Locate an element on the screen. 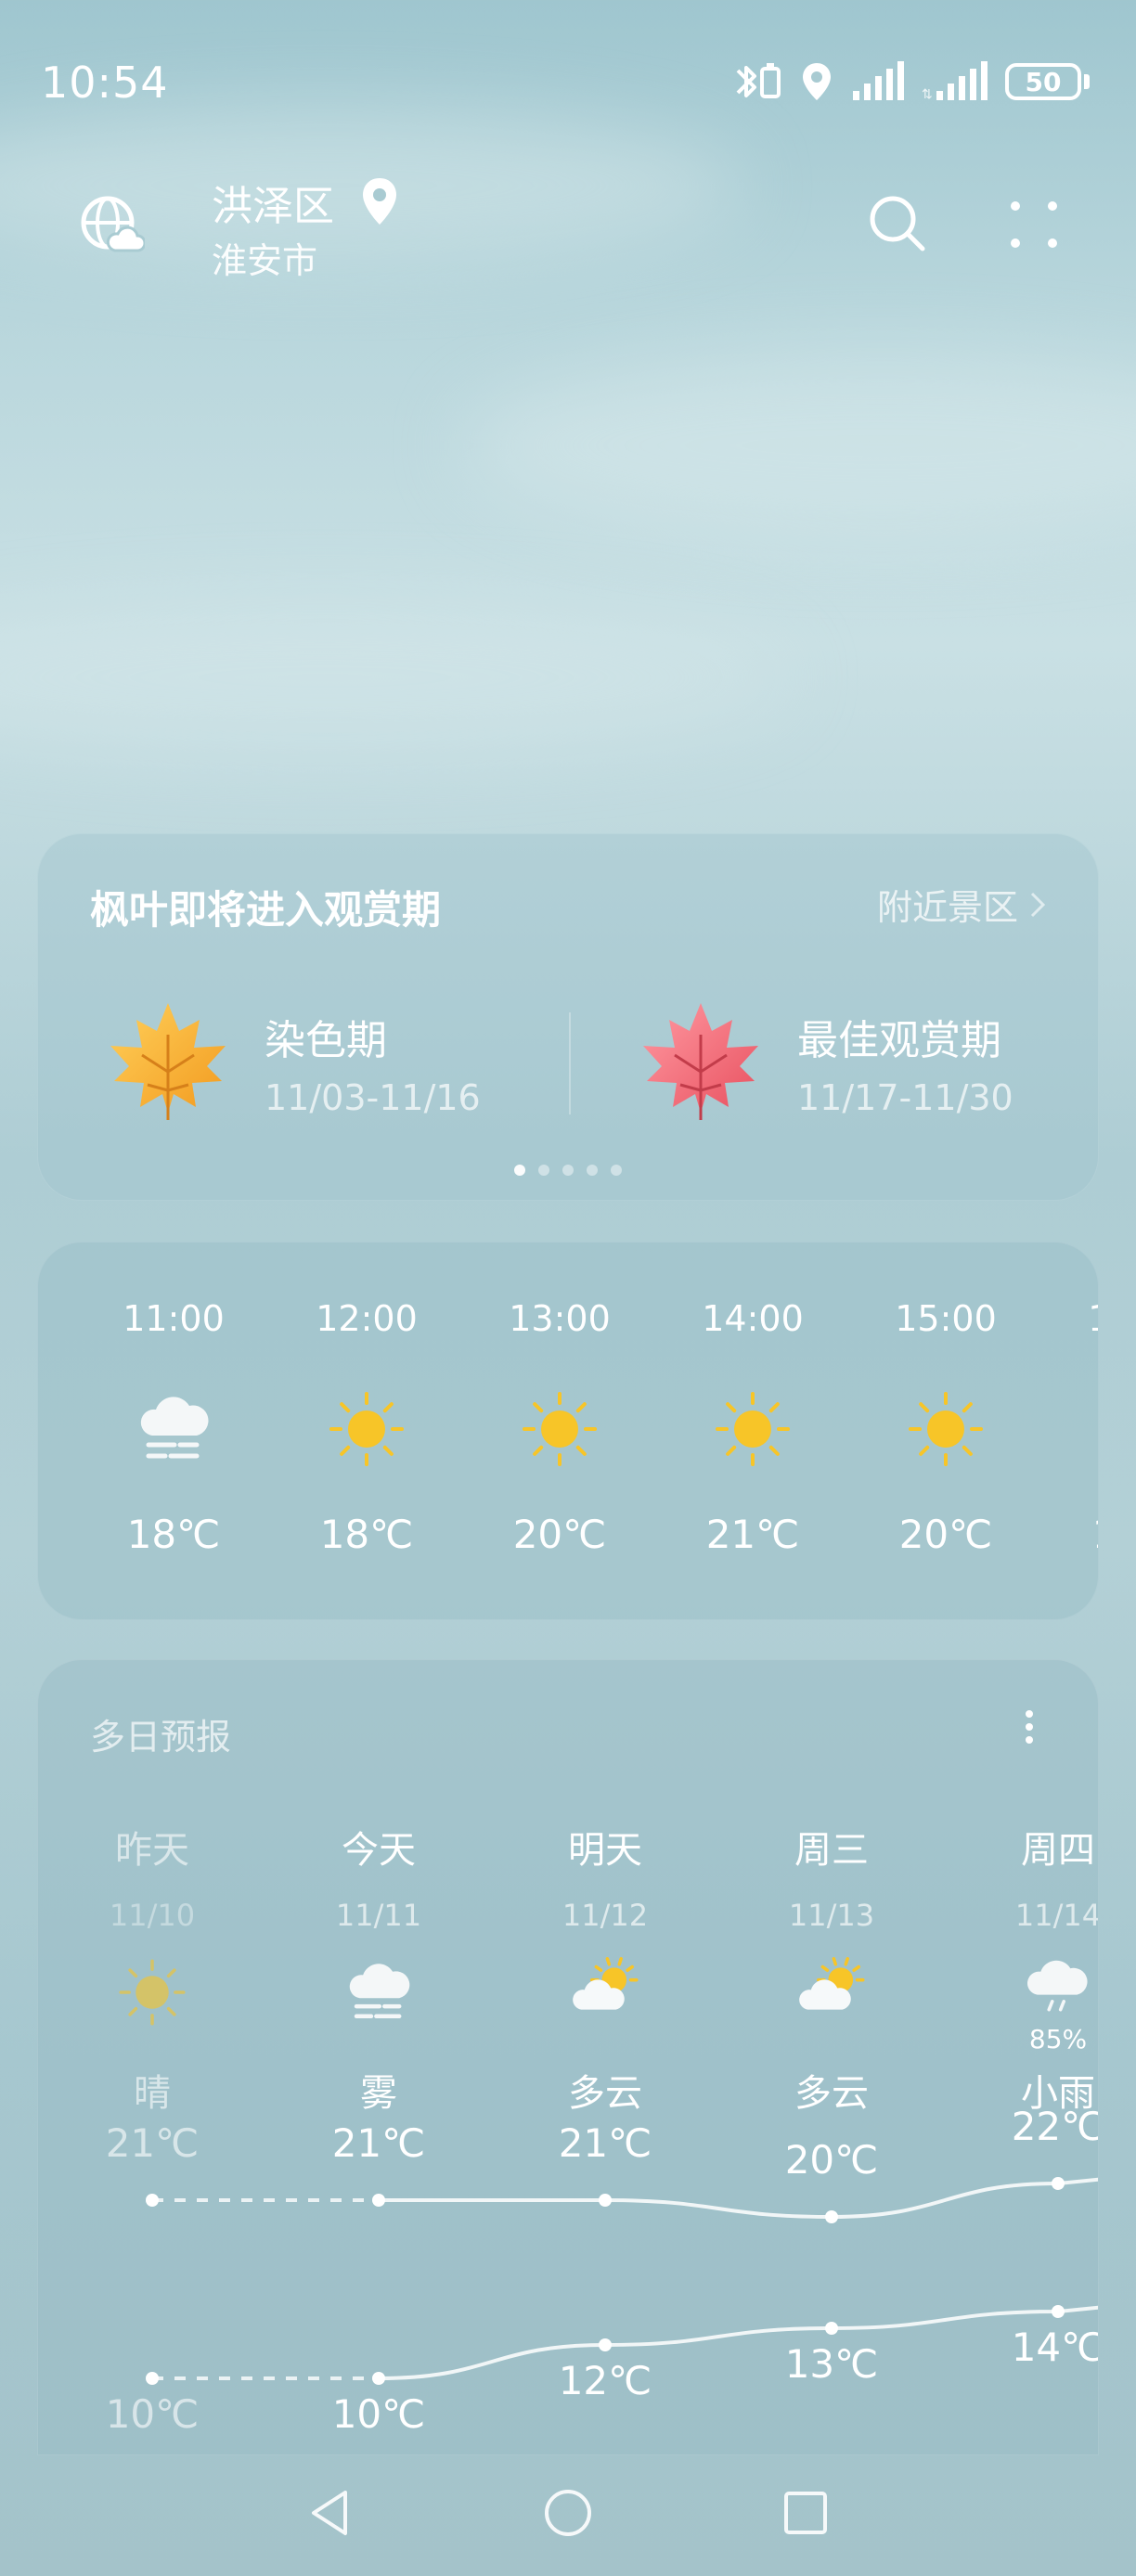  hourly-time: 14:00 is located at coordinates (753, 1318).